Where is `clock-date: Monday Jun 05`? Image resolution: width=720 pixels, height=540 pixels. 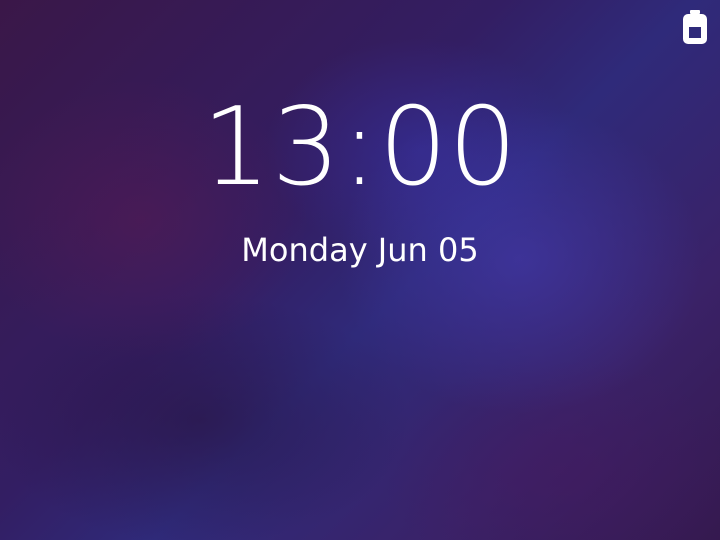
clock-date: Monday Jun 05 is located at coordinates (360, 250).